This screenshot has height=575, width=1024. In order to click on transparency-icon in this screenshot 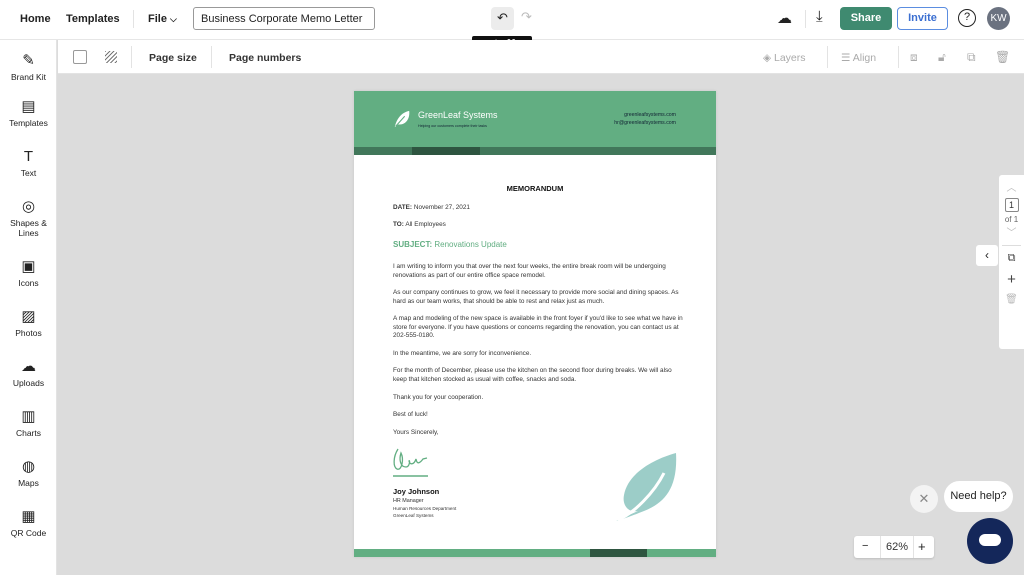, I will do `click(111, 57)`.